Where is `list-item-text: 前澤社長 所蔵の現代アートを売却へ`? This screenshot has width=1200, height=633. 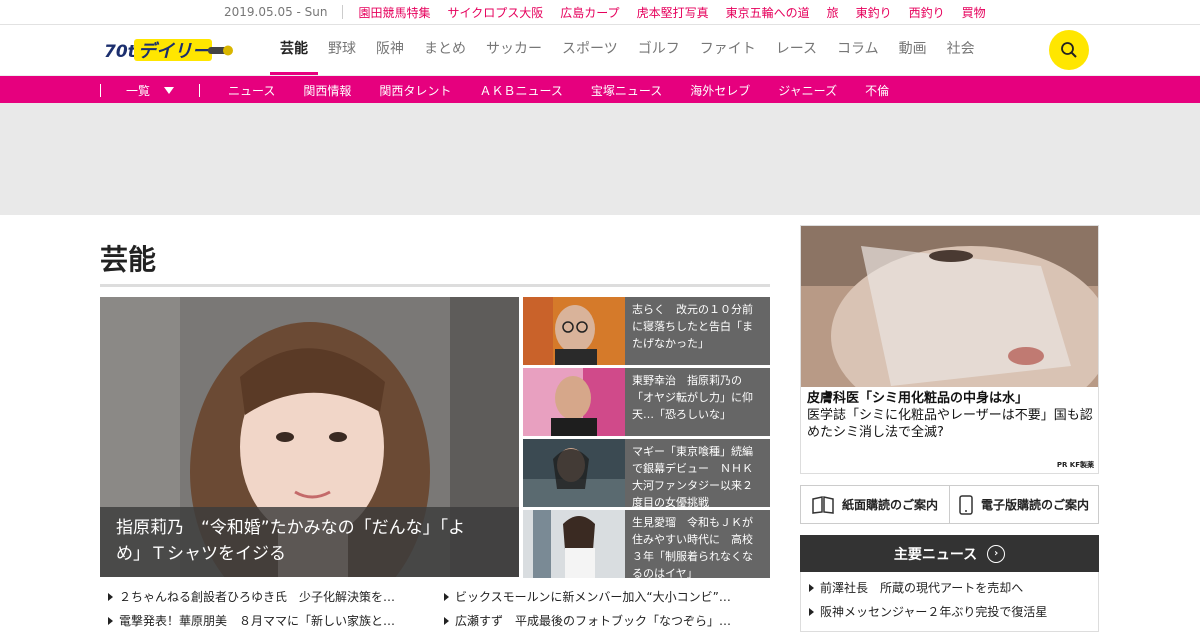
list-item-text: 前澤社長 所蔵の現代アートを売却へ is located at coordinates (922, 588).